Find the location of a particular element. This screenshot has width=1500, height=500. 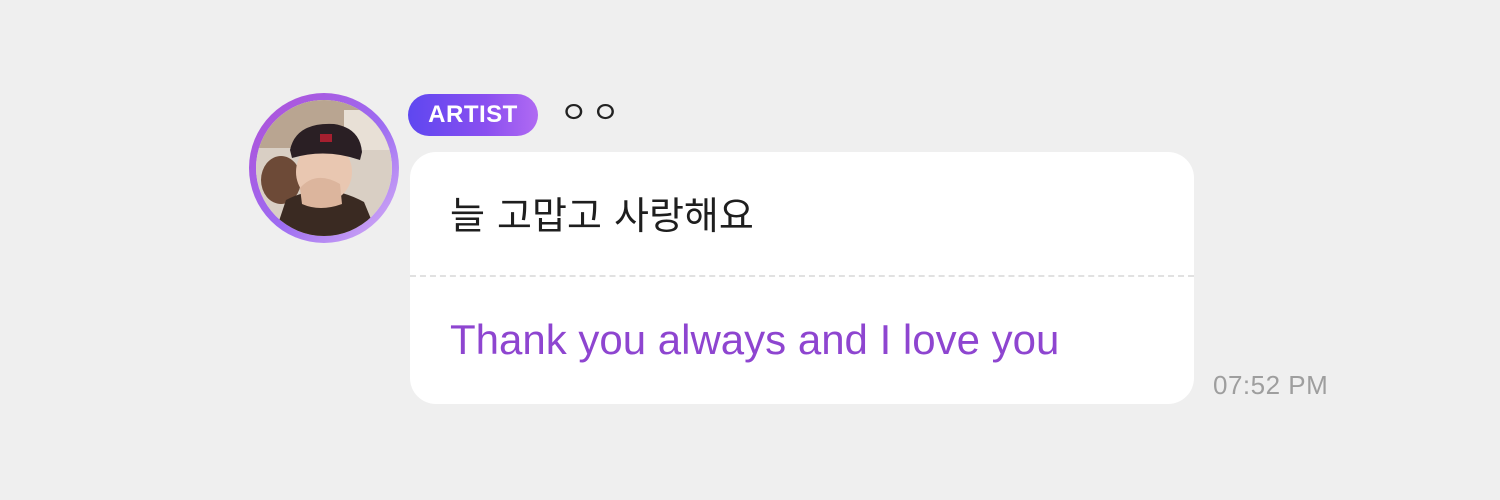

avatar is located at coordinates (324, 168).